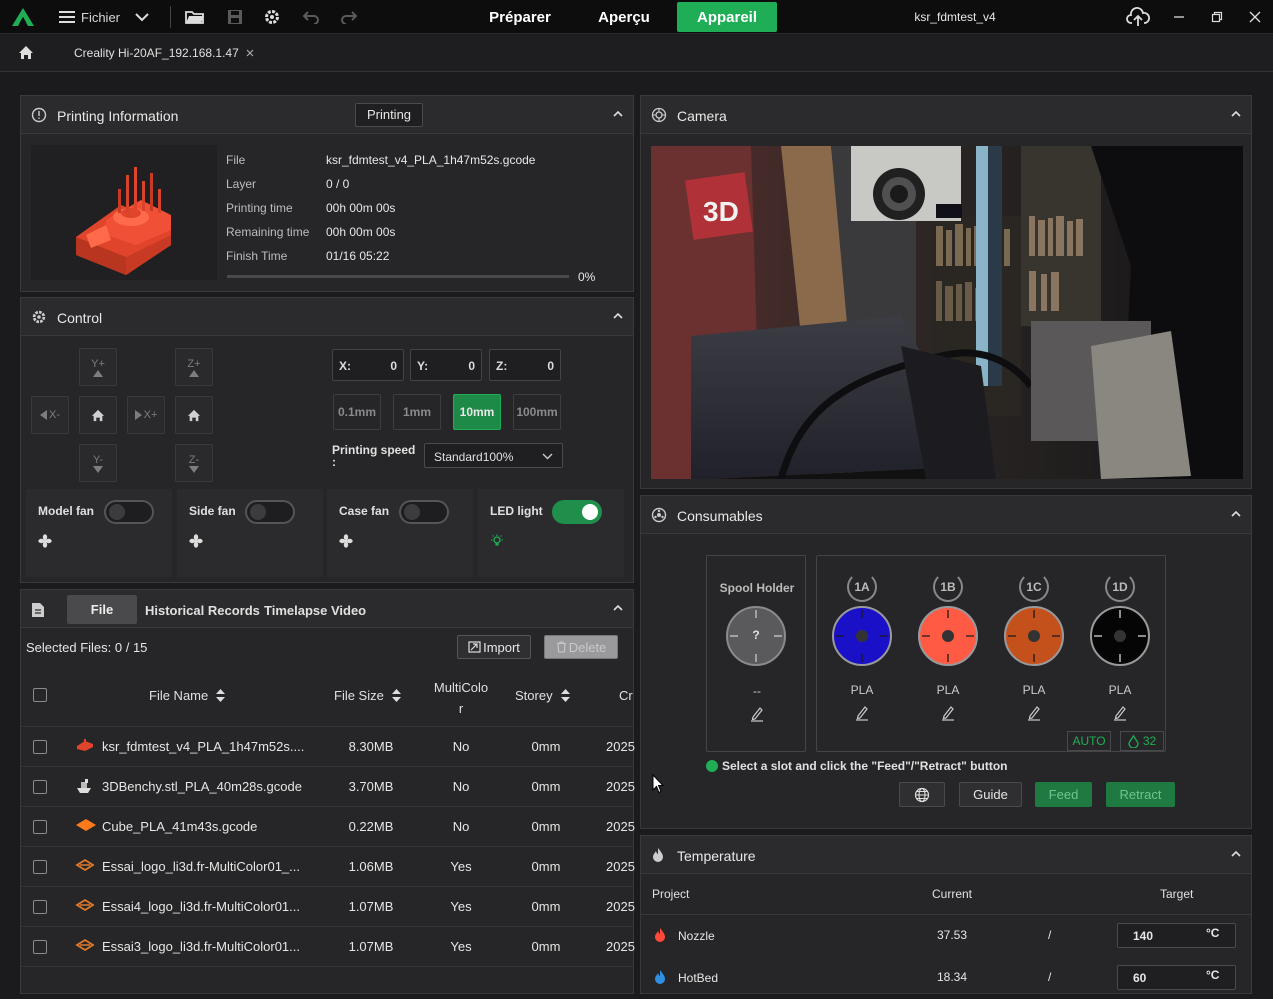  Describe the element at coordinates (1176, 977) in the screenshot. I see `temp-target-input: 60 °C` at that location.